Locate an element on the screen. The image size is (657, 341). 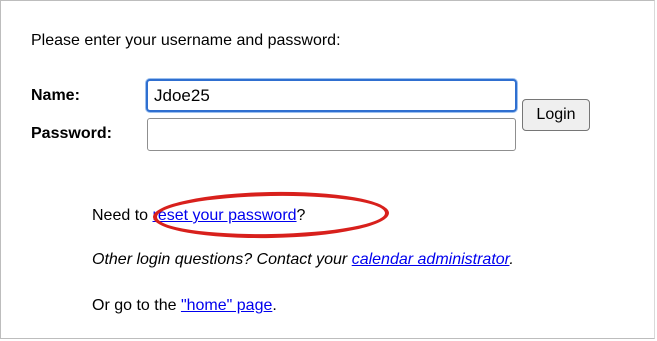
calendar-administrator-link: calendar administrator is located at coordinates (431, 259).